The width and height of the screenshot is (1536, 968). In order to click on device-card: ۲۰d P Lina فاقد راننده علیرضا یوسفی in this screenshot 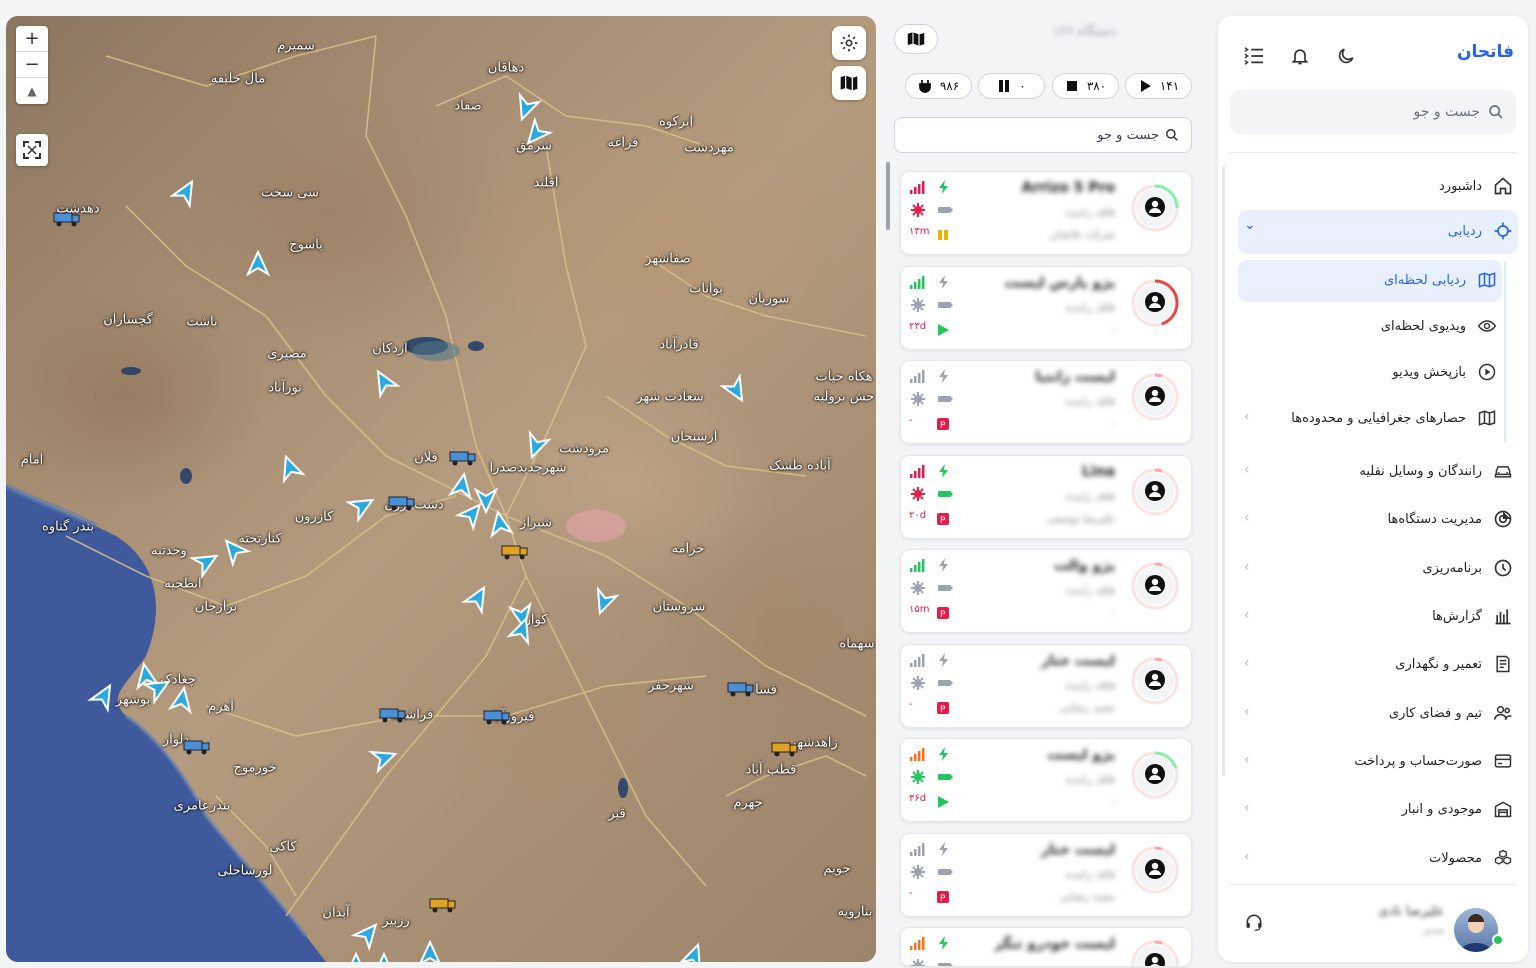, I will do `click(1046, 496)`.